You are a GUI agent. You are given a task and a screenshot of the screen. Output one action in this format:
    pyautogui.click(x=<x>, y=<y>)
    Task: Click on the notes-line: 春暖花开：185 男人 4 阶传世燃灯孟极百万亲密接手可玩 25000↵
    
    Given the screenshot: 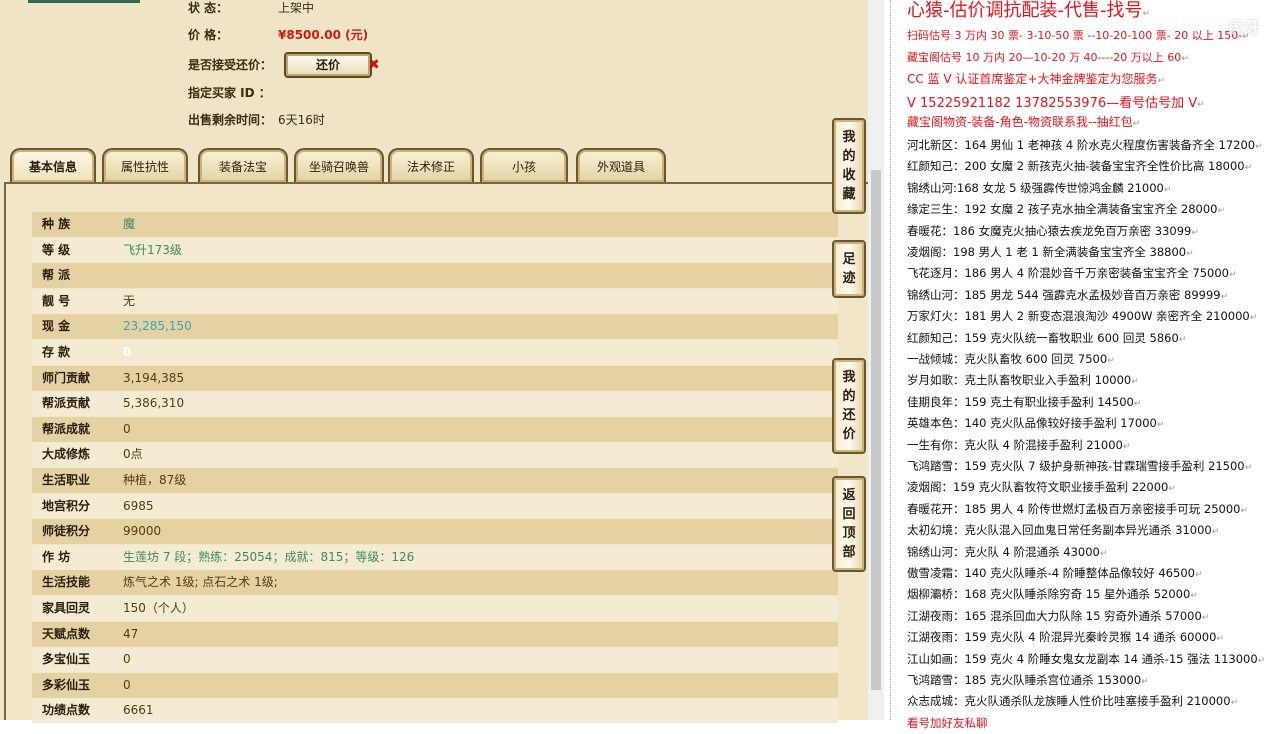 What is the action you would take?
    pyautogui.click(x=1077, y=509)
    